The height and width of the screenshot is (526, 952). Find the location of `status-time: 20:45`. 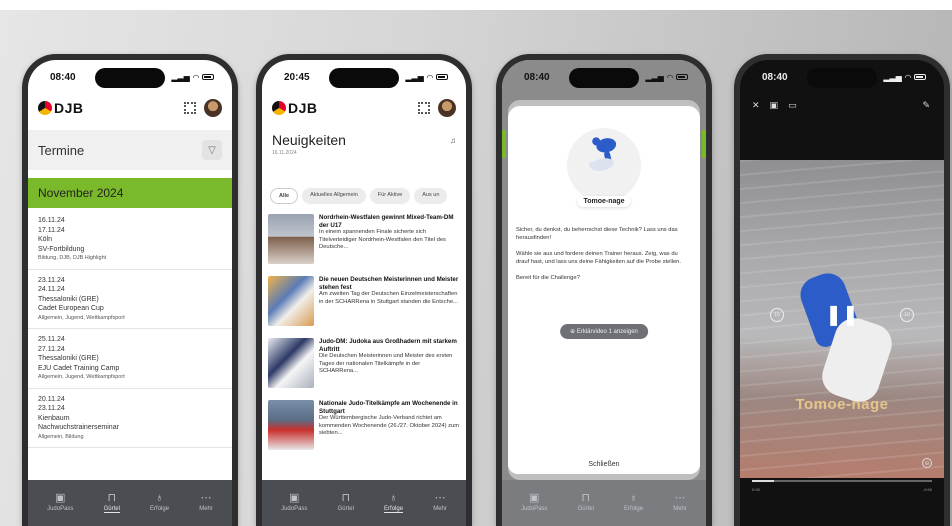

status-time: 20:45 is located at coordinates (297, 77).